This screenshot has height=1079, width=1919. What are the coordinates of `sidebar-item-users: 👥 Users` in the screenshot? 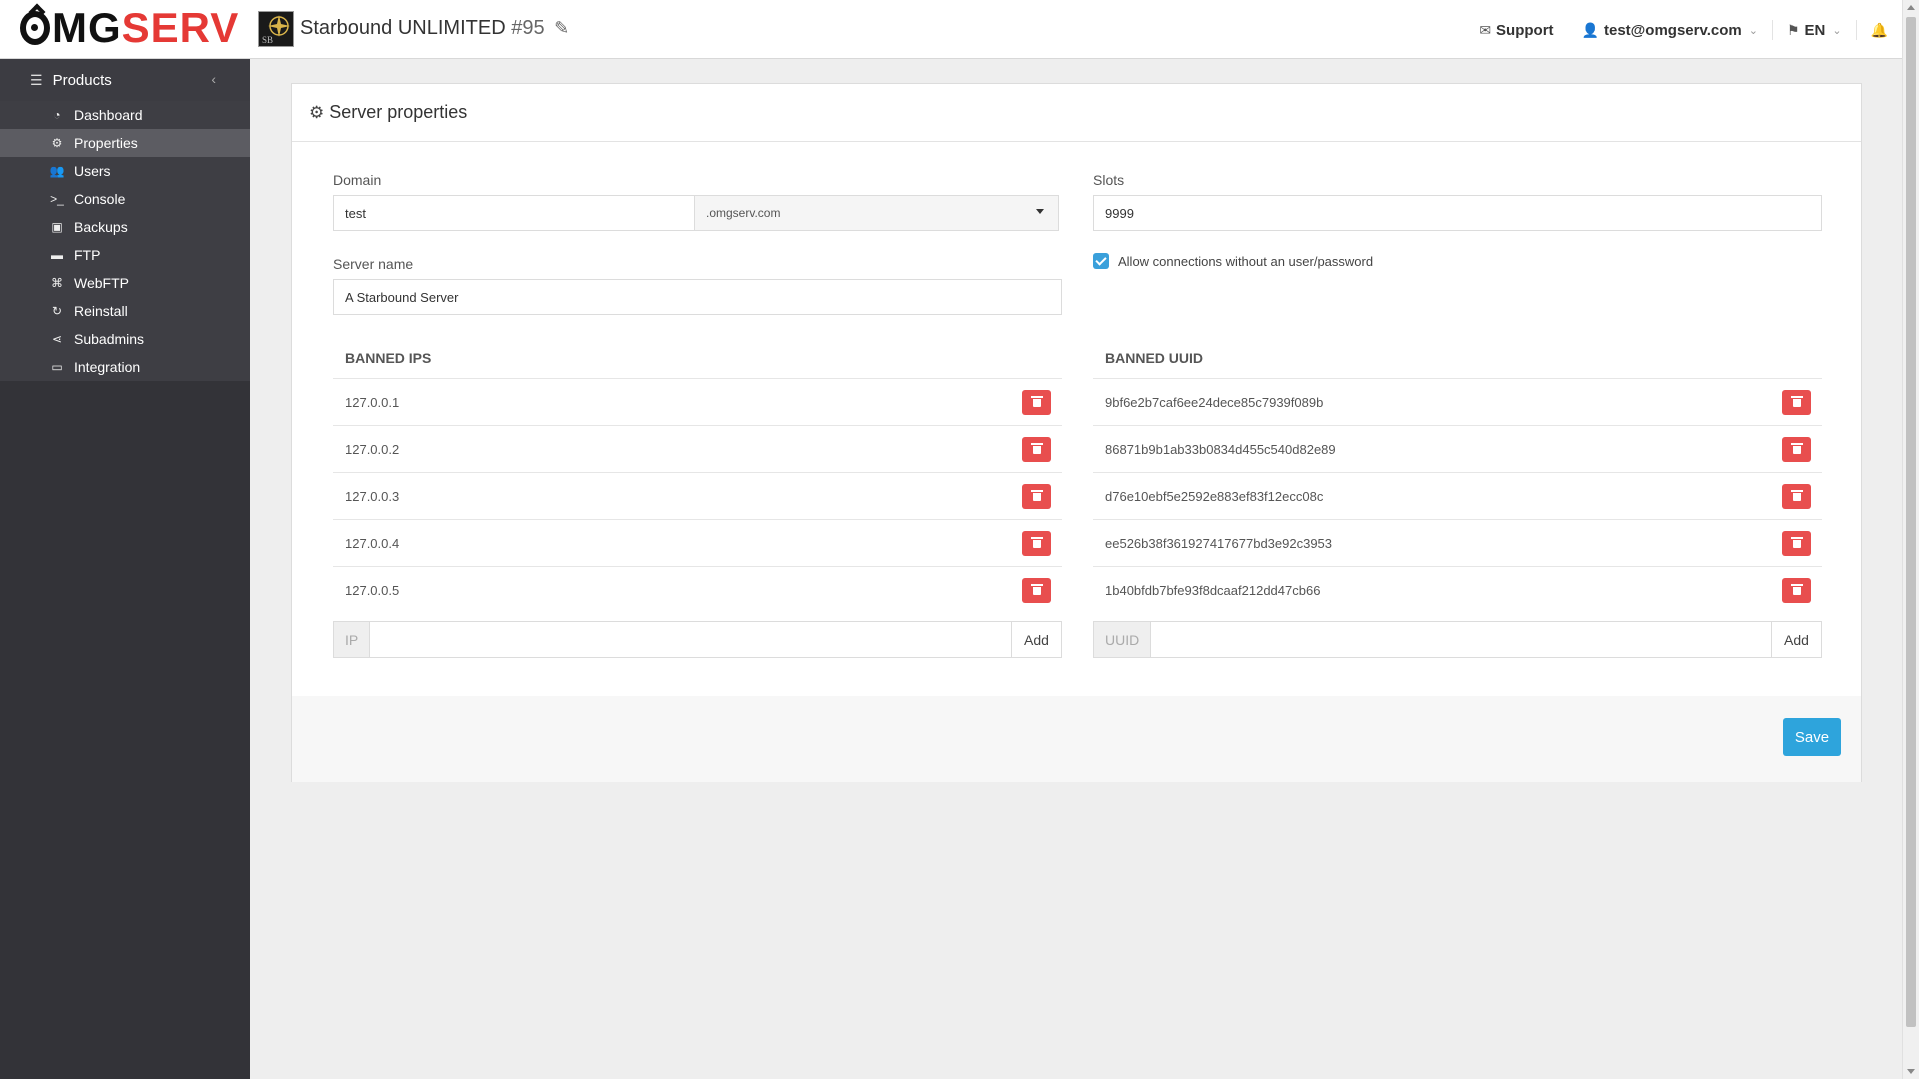 It's located at (125, 171).